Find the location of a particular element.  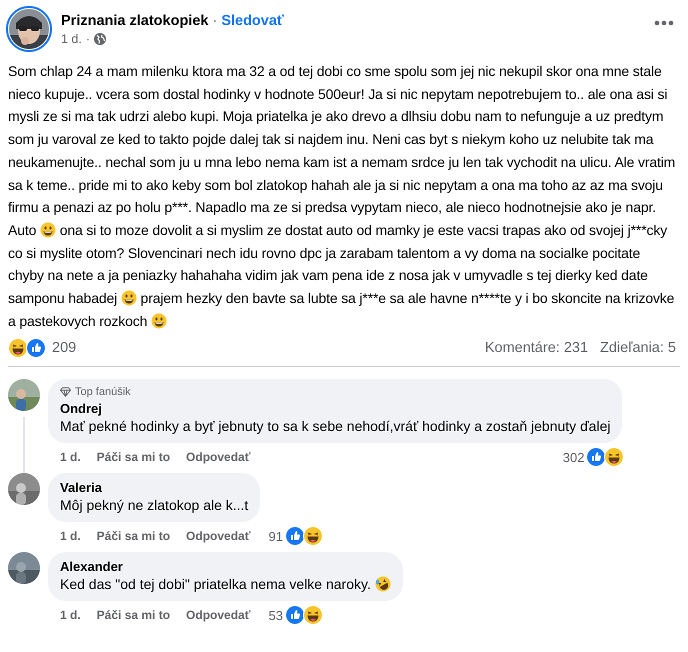

reaction-count: 91 is located at coordinates (275, 536).